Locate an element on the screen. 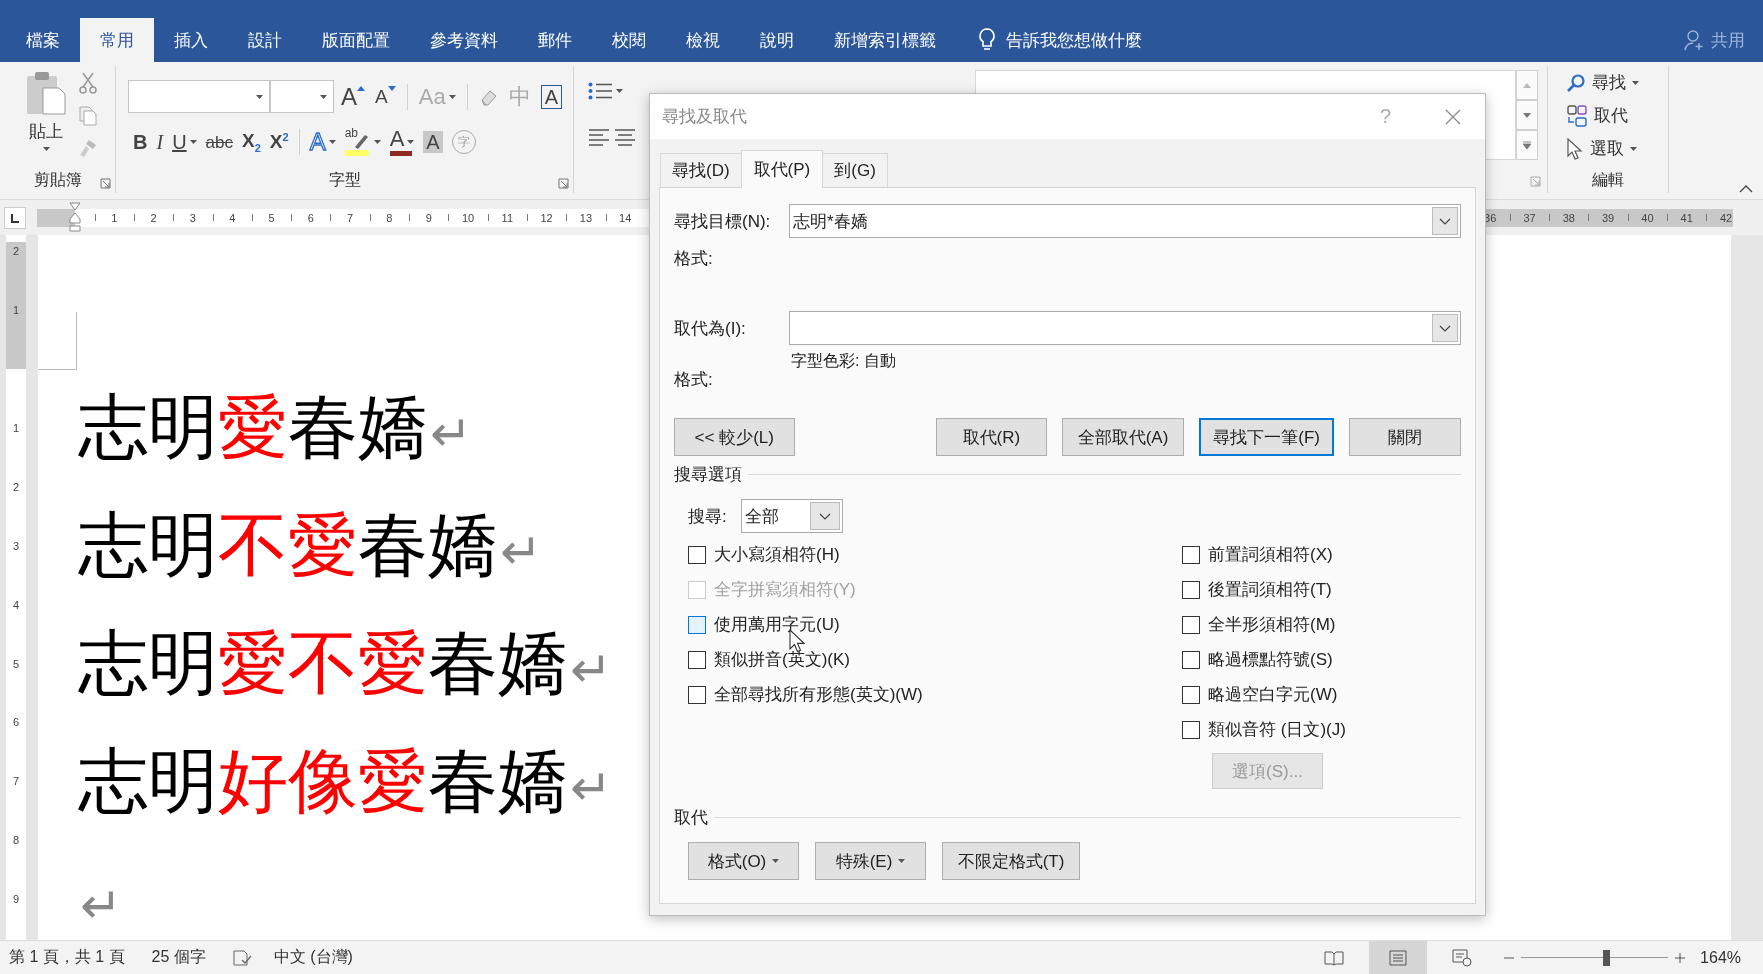  ruler-number: 11 is located at coordinates (507, 218).